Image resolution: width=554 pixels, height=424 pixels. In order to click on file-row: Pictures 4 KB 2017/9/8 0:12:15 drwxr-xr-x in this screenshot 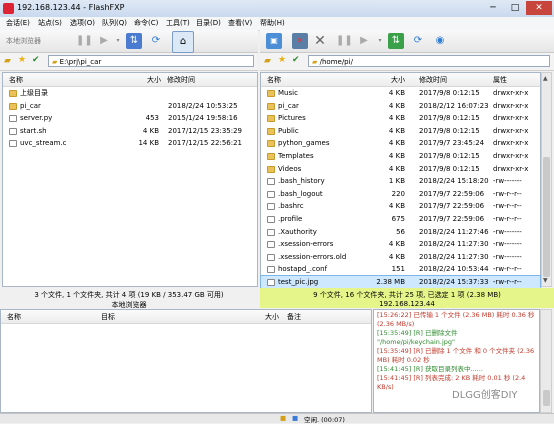, I will do `click(400, 118)`.